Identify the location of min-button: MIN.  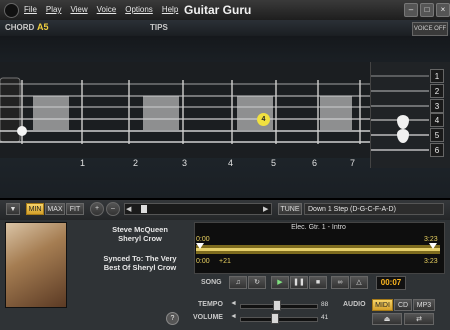
(35, 209).